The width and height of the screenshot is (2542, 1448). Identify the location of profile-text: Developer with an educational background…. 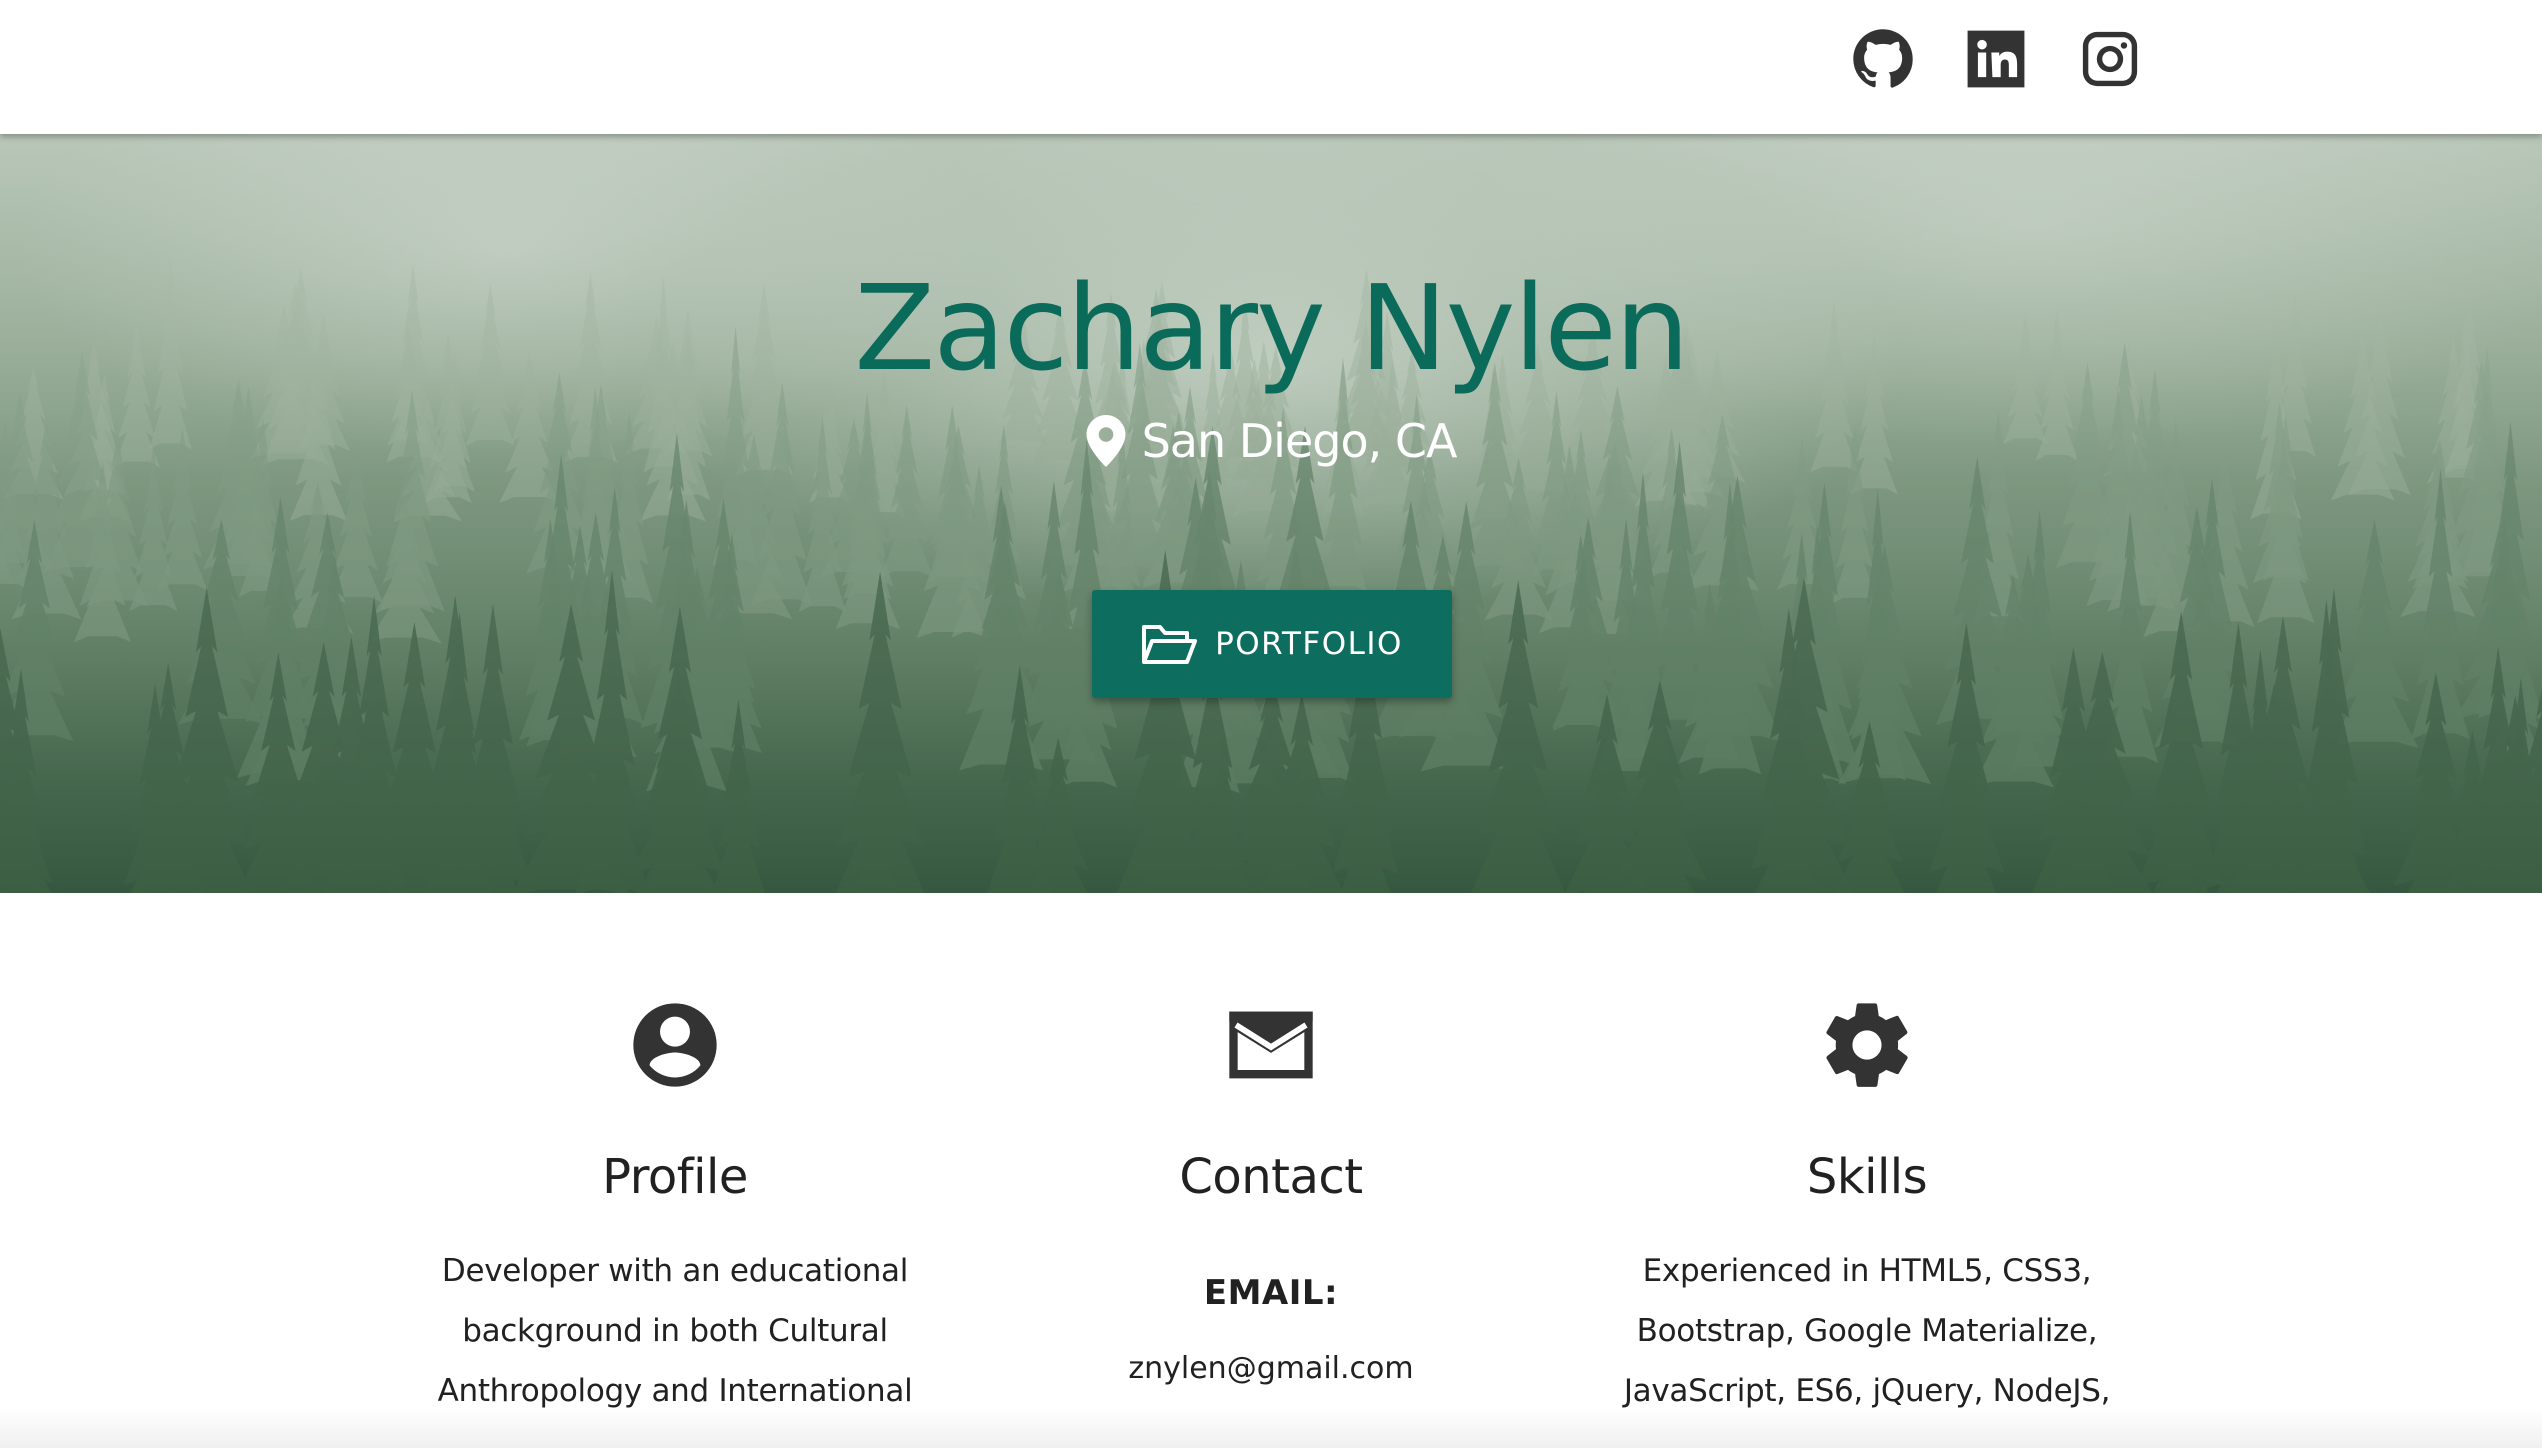
(675, 1331).